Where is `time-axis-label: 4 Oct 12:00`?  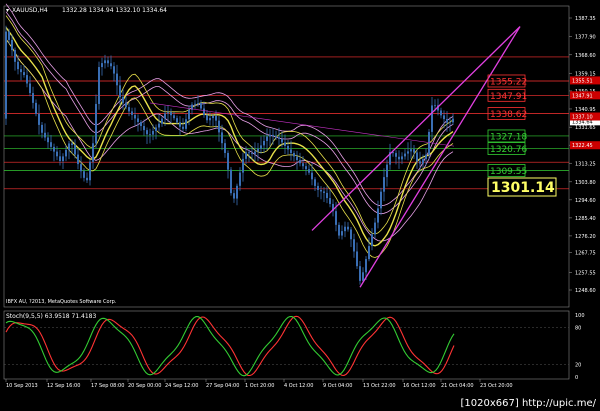 time-axis-label: 4 Oct 12:00 is located at coordinates (298, 386).